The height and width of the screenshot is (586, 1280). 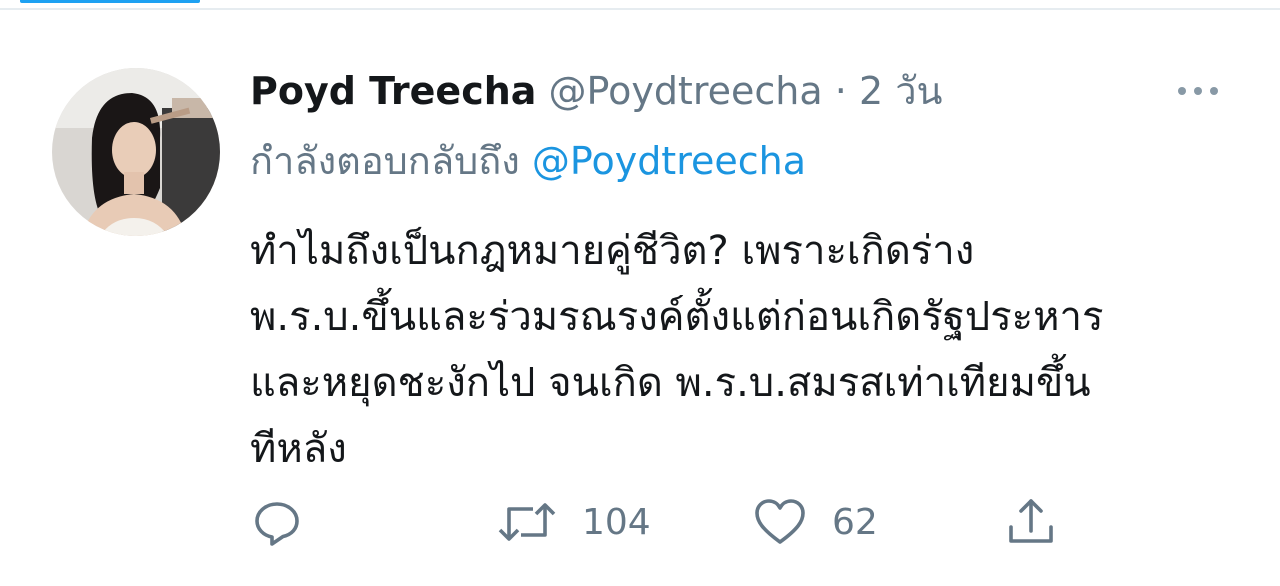 I want to click on share-button, so click(x=1031, y=522).